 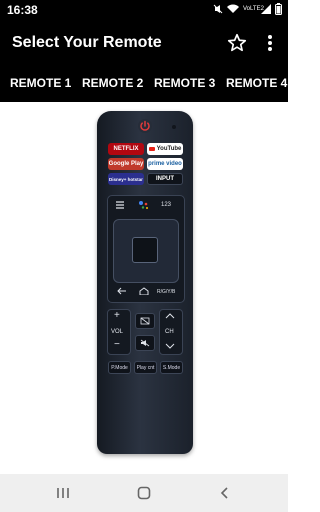 What do you see at coordinates (120, 205) in the screenshot?
I see `menu-icon` at bounding box center [120, 205].